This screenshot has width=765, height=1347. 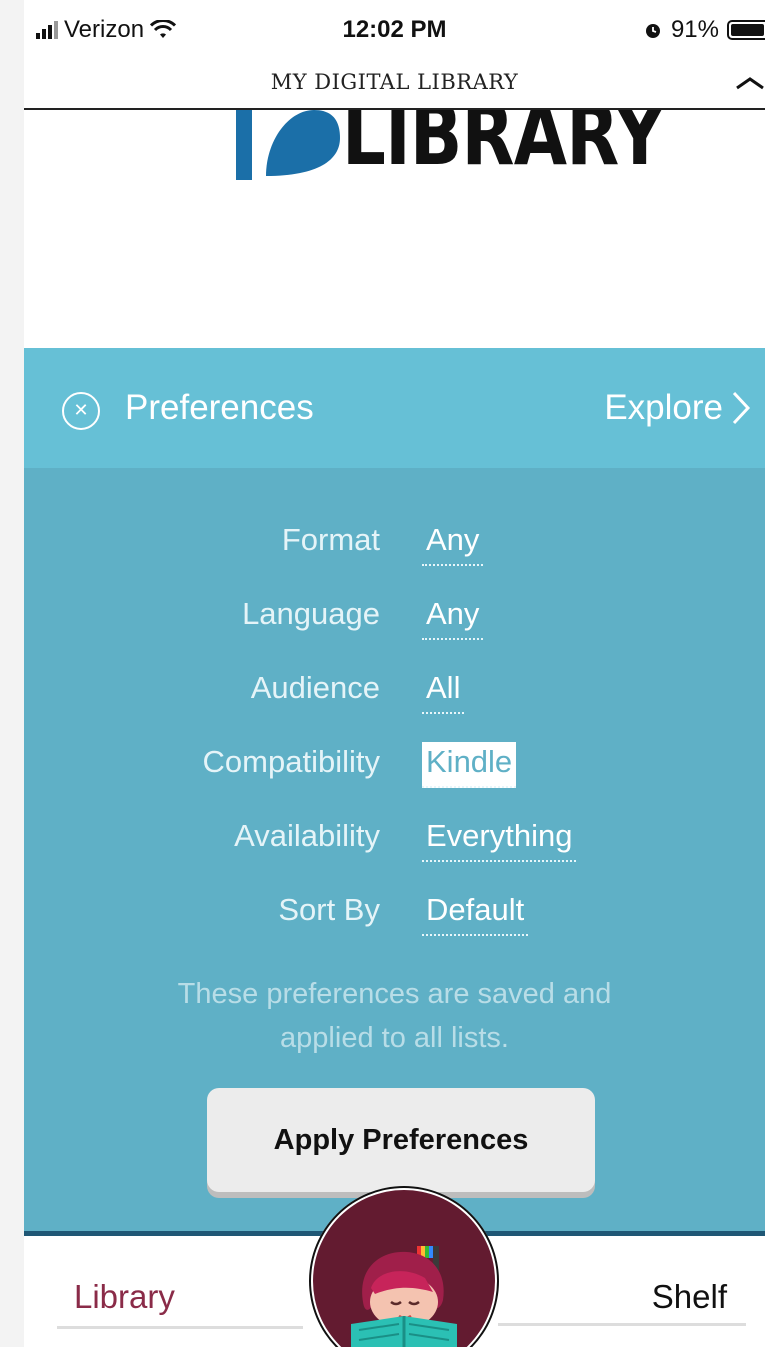 What do you see at coordinates (475, 913) in the screenshot?
I see `pref-value-sort-by: Default` at bounding box center [475, 913].